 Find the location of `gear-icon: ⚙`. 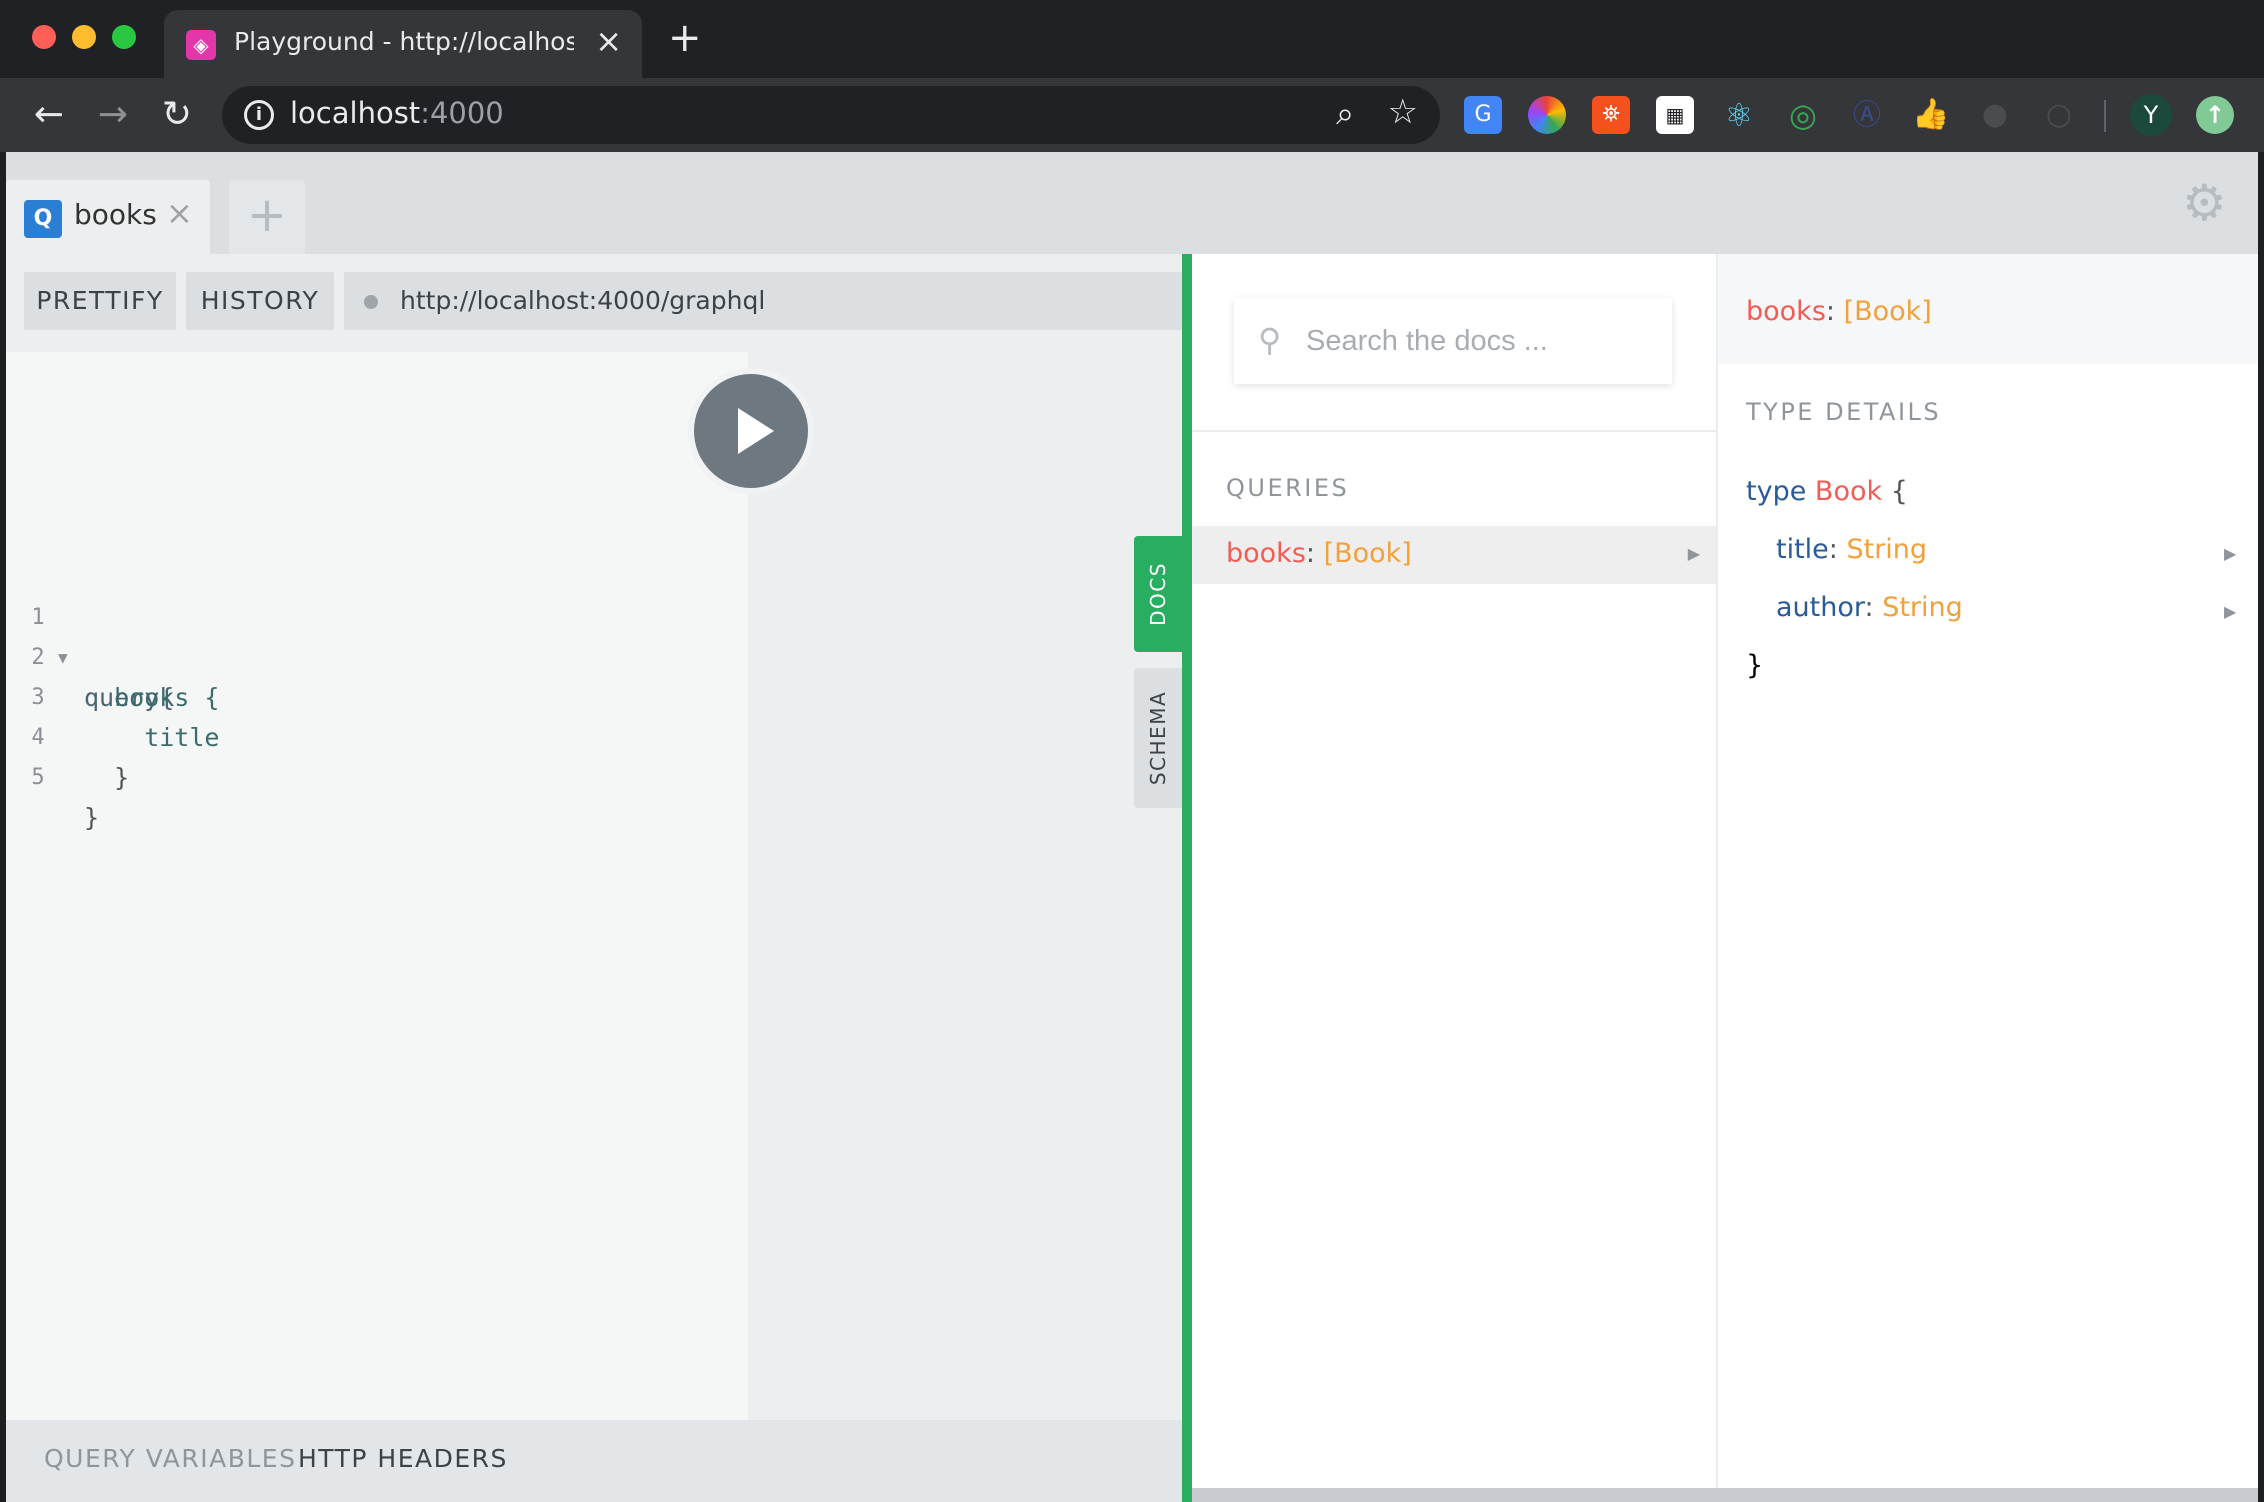

gear-icon: ⚙ is located at coordinates (2204, 203).